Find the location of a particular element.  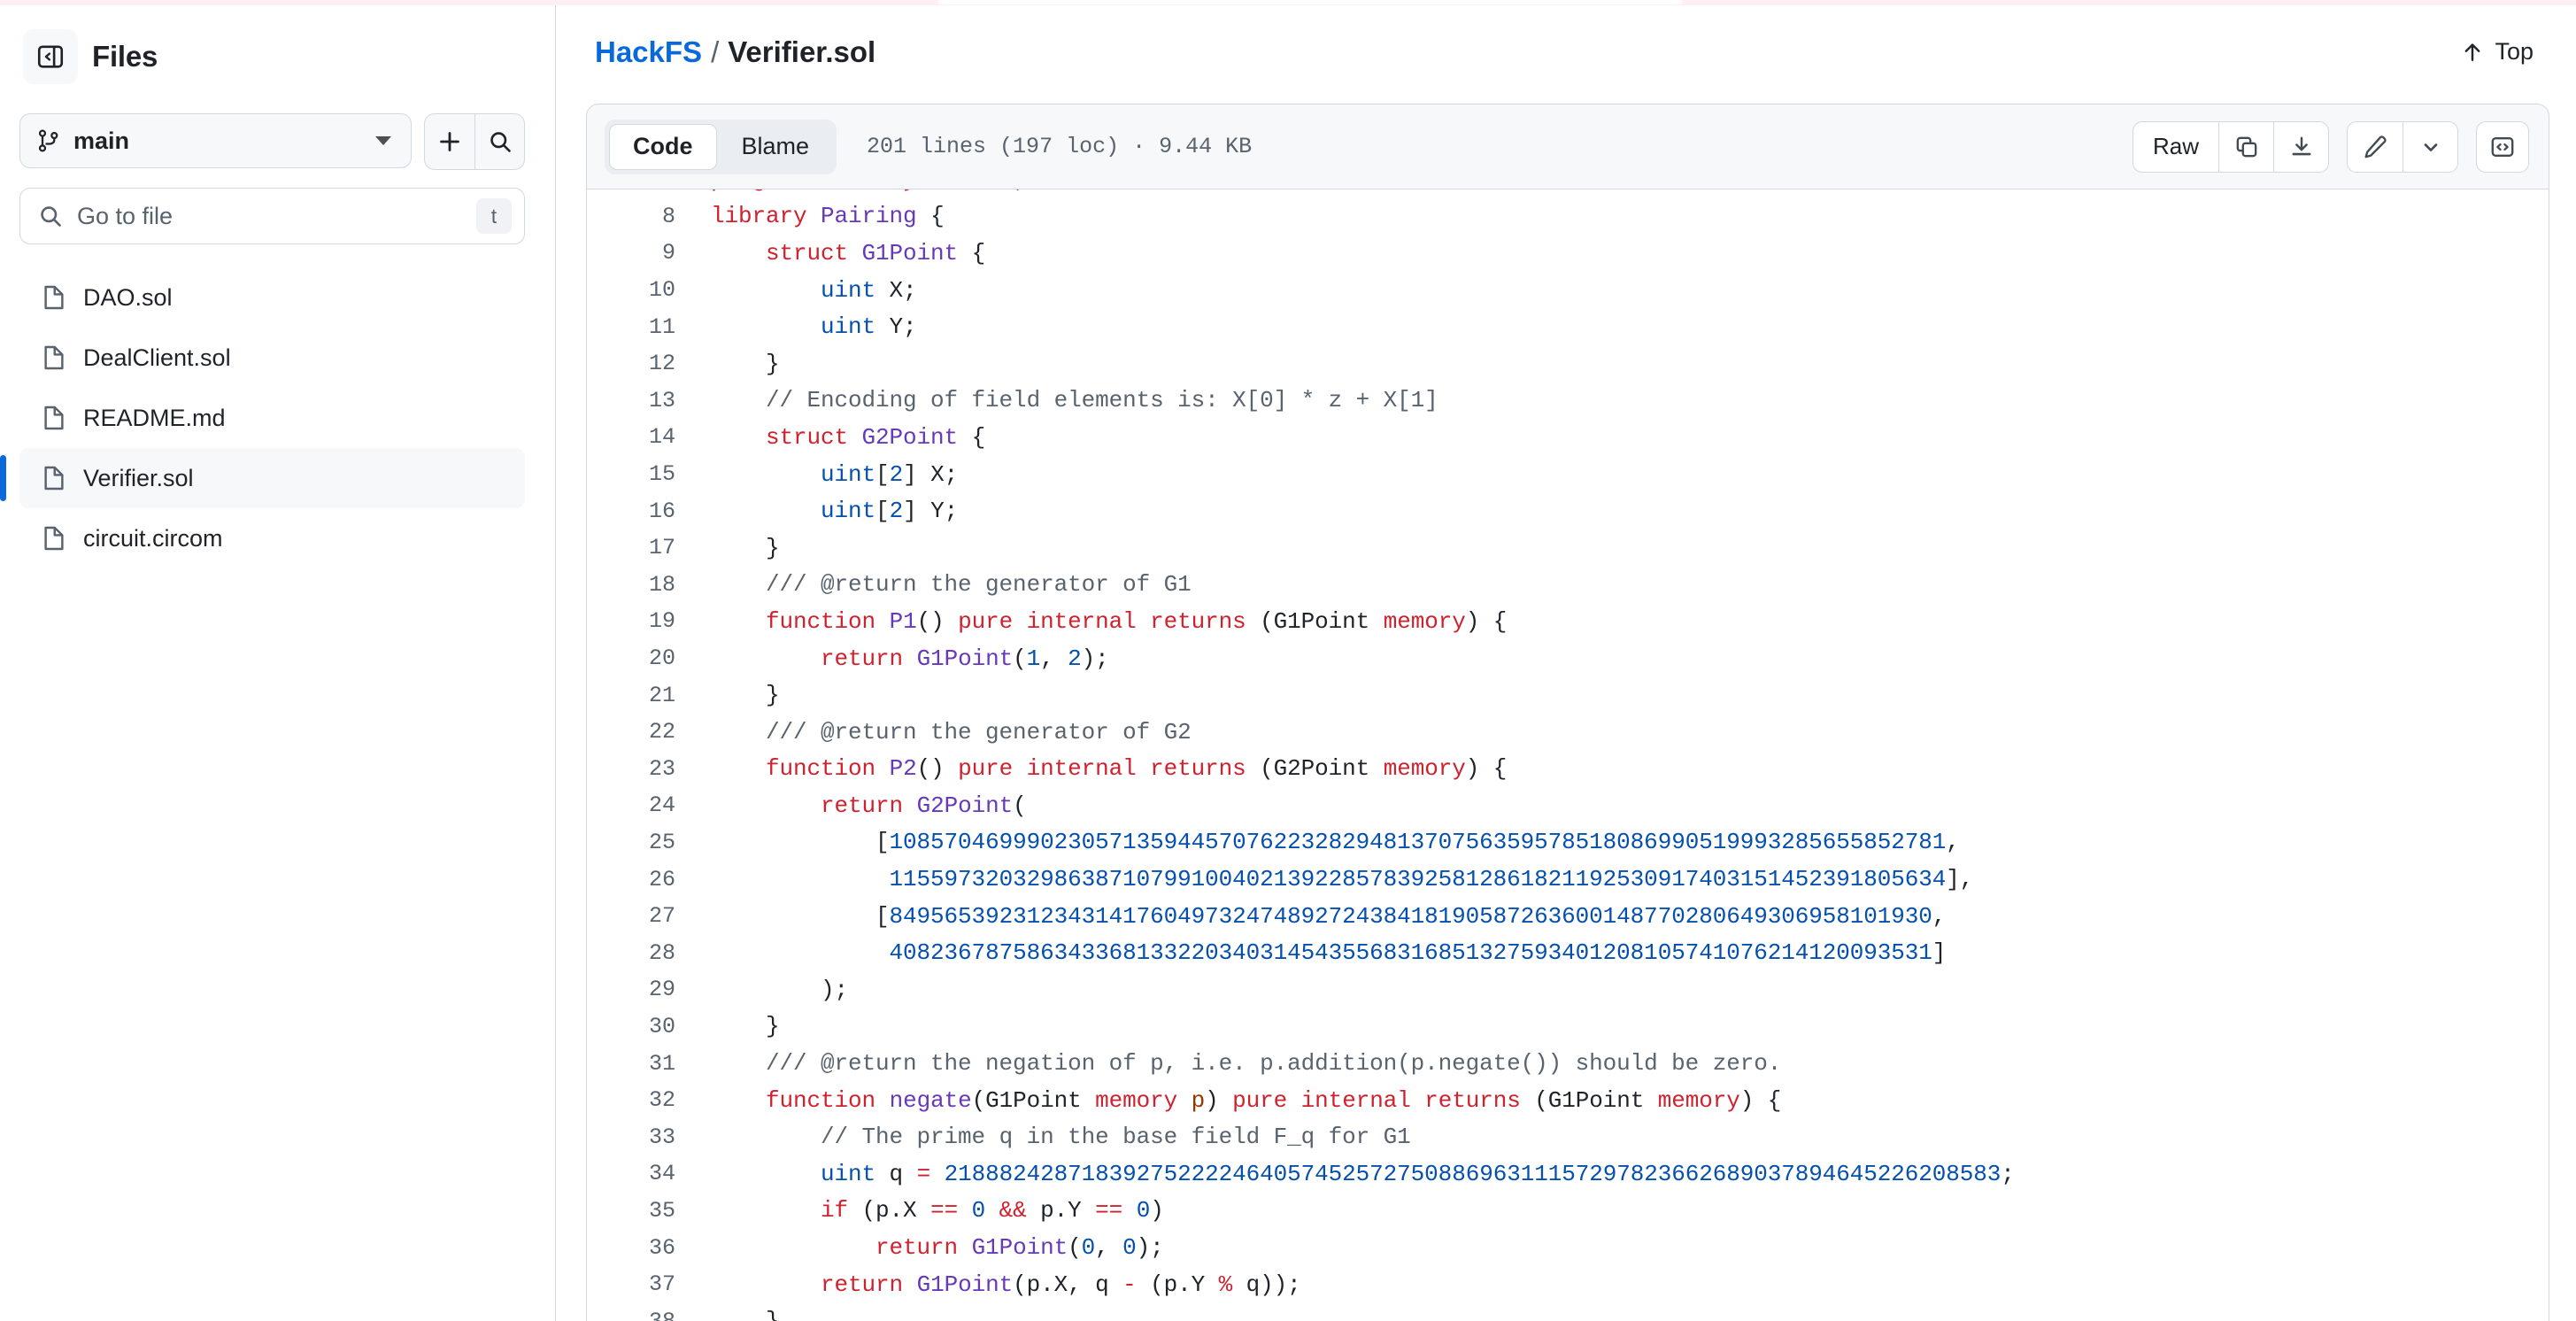

line-number: 17 is located at coordinates (644, 547).